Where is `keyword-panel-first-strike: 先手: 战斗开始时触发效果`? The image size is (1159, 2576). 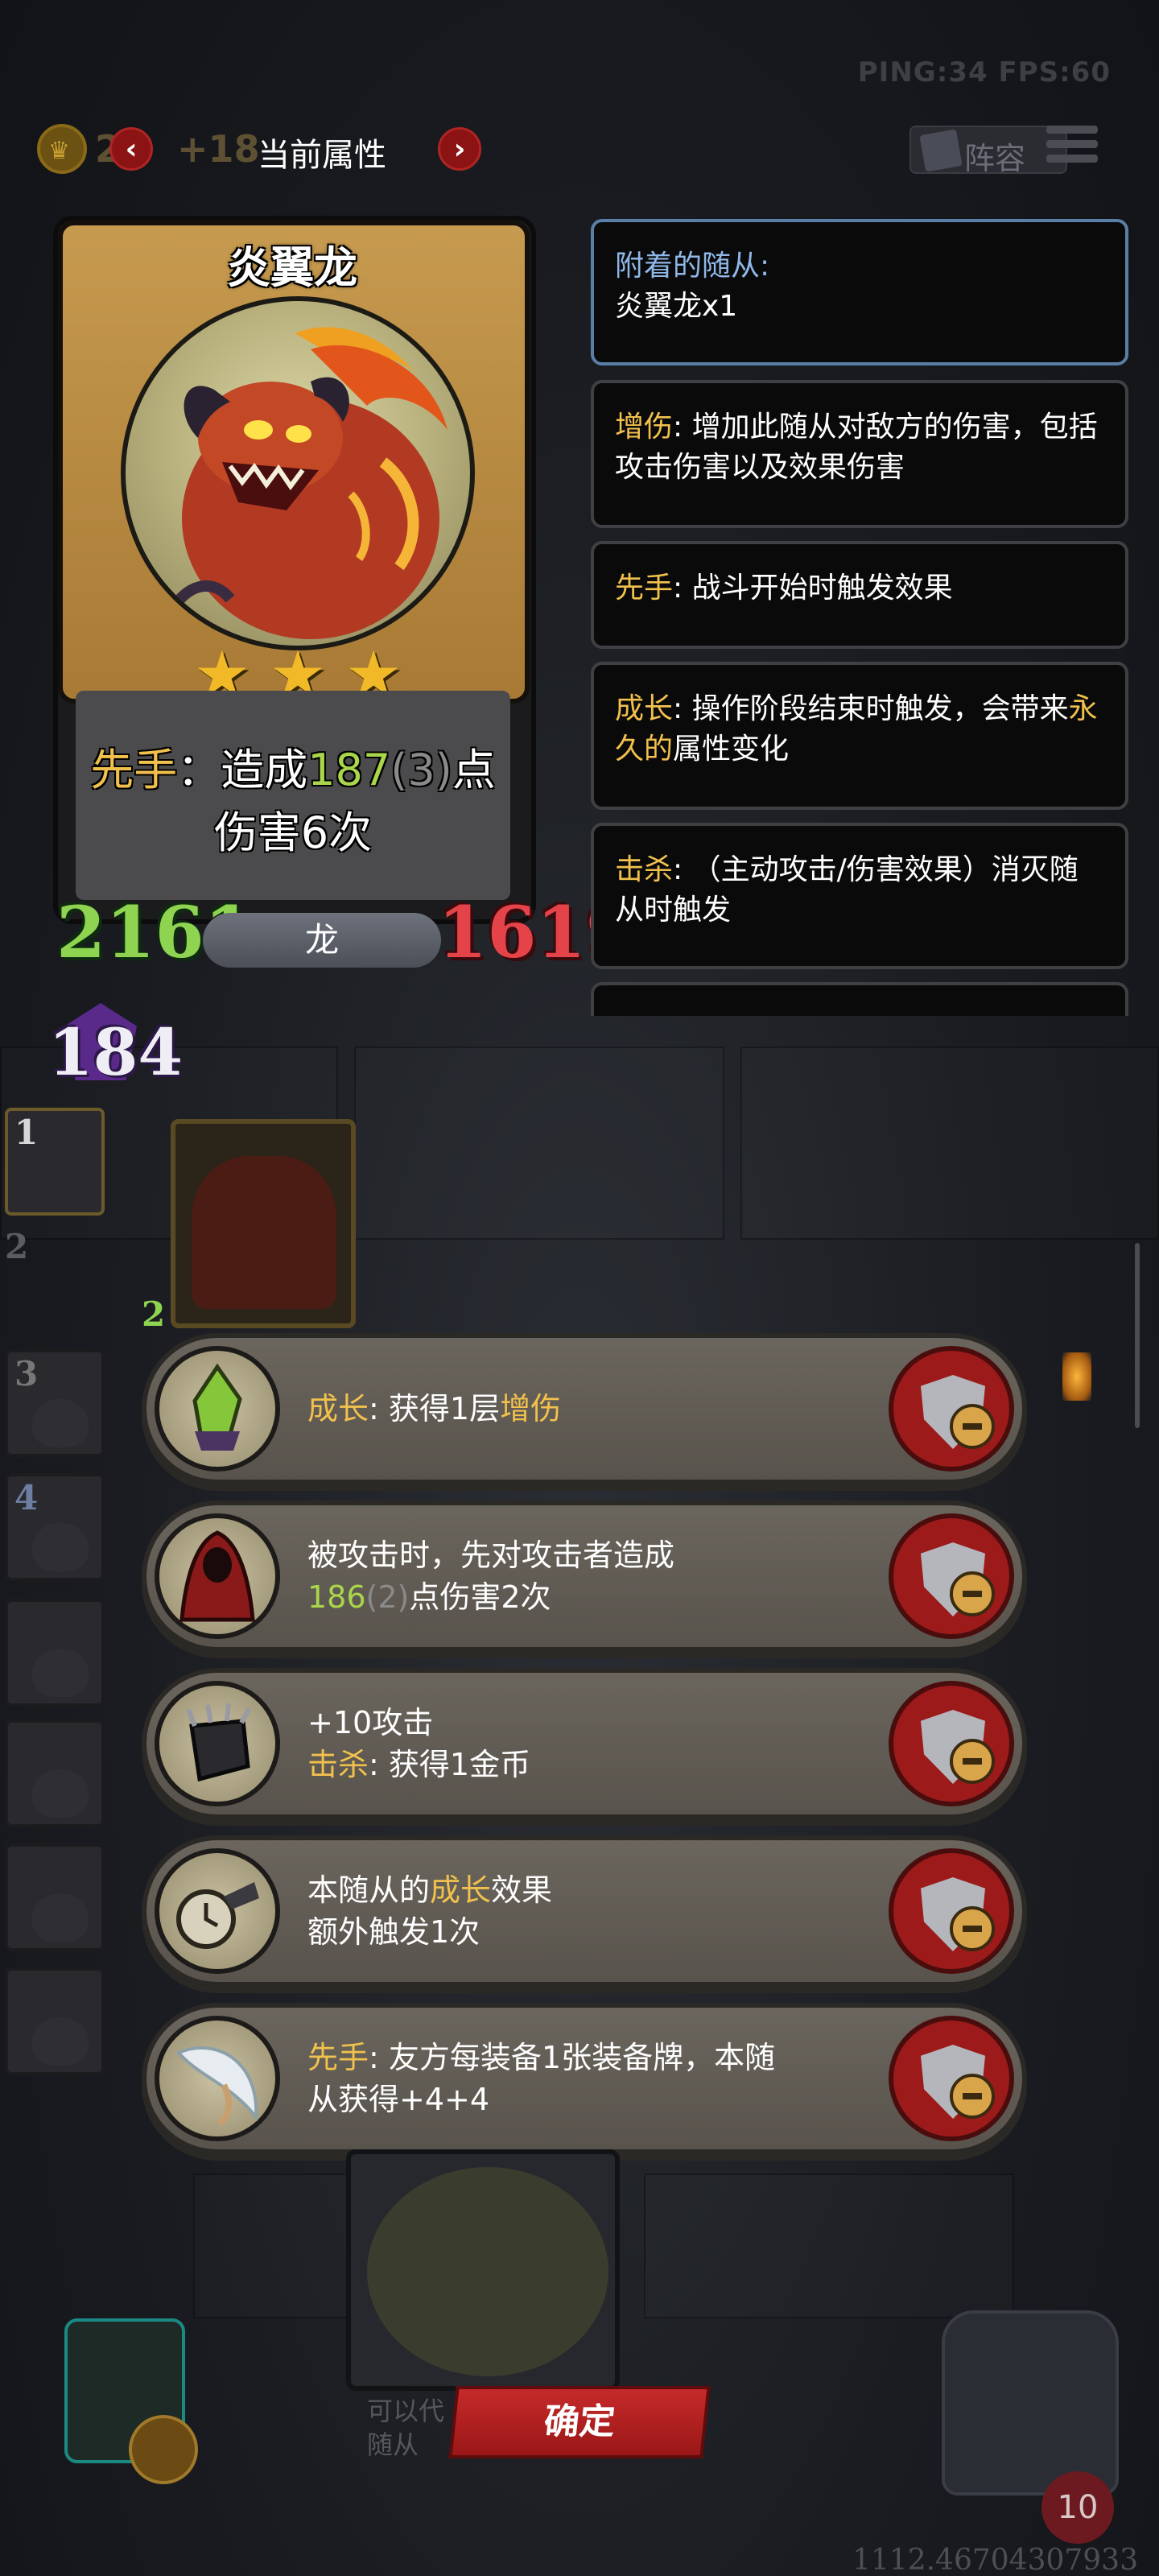 keyword-panel-first-strike: 先手: 战斗开始时触发效果 is located at coordinates (859, 595).